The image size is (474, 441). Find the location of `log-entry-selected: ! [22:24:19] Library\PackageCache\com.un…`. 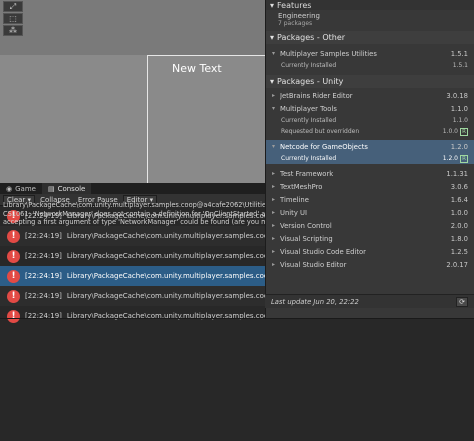

log-entry-selected: ! [22:24:19] Library\PackageCache\com.un… is located at coordinates (132, 276).